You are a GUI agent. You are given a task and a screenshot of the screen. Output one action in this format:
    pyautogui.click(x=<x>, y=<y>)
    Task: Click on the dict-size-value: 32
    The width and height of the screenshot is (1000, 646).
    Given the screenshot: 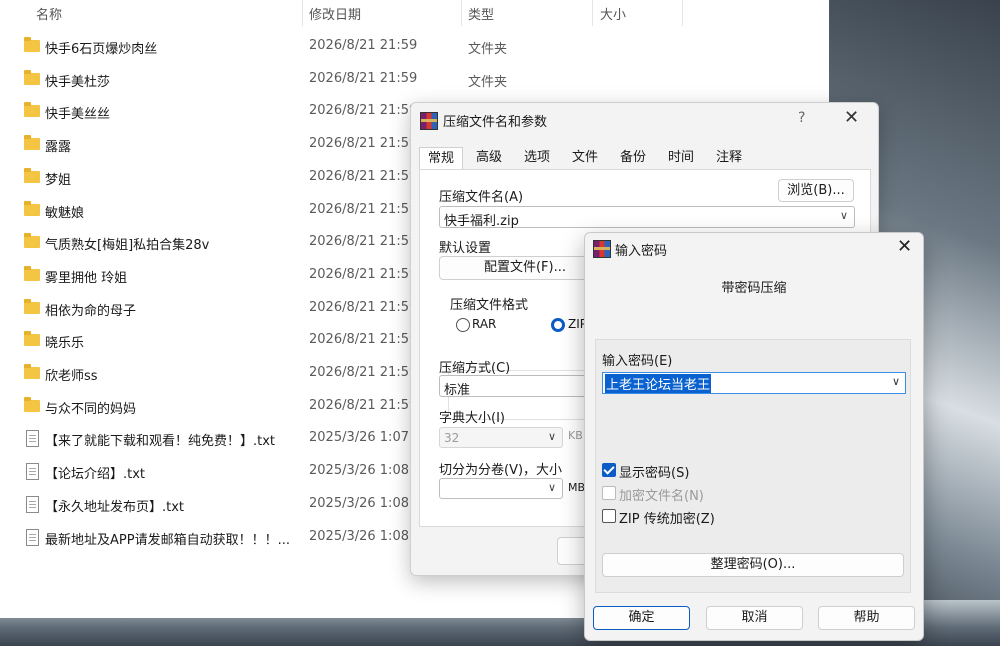 What is the action you would take?
    pyautogui.click(x=452, y=438)
    